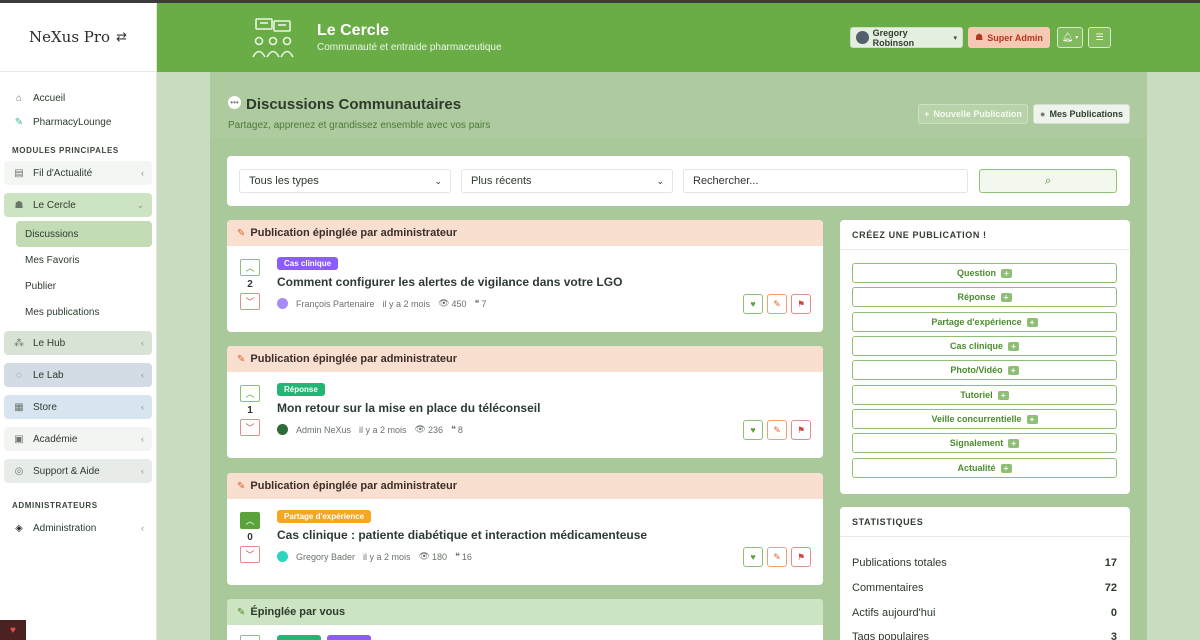 The image size is (1200, 640). I want to click on pin-icon: ✎, so click(241, 486).